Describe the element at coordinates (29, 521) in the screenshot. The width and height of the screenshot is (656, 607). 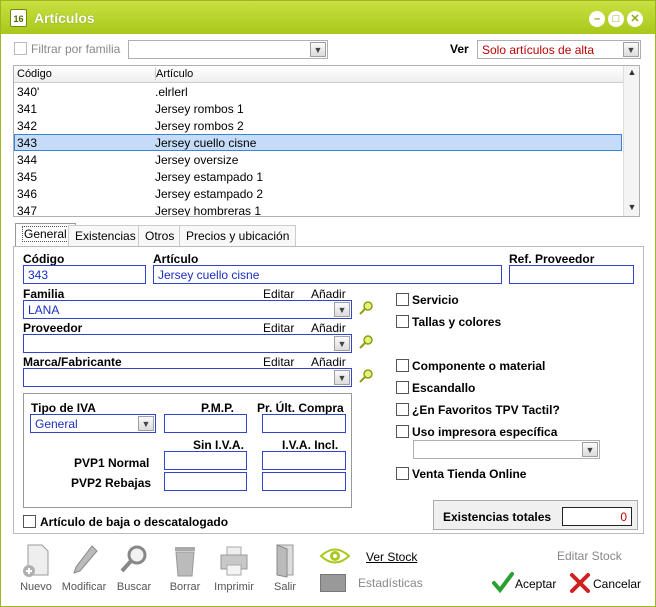
I see `baja-checkbox` at that location.